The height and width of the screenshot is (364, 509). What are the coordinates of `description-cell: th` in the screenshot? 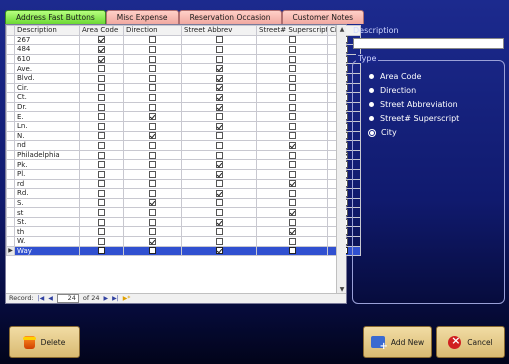 It's located at (47, 232).